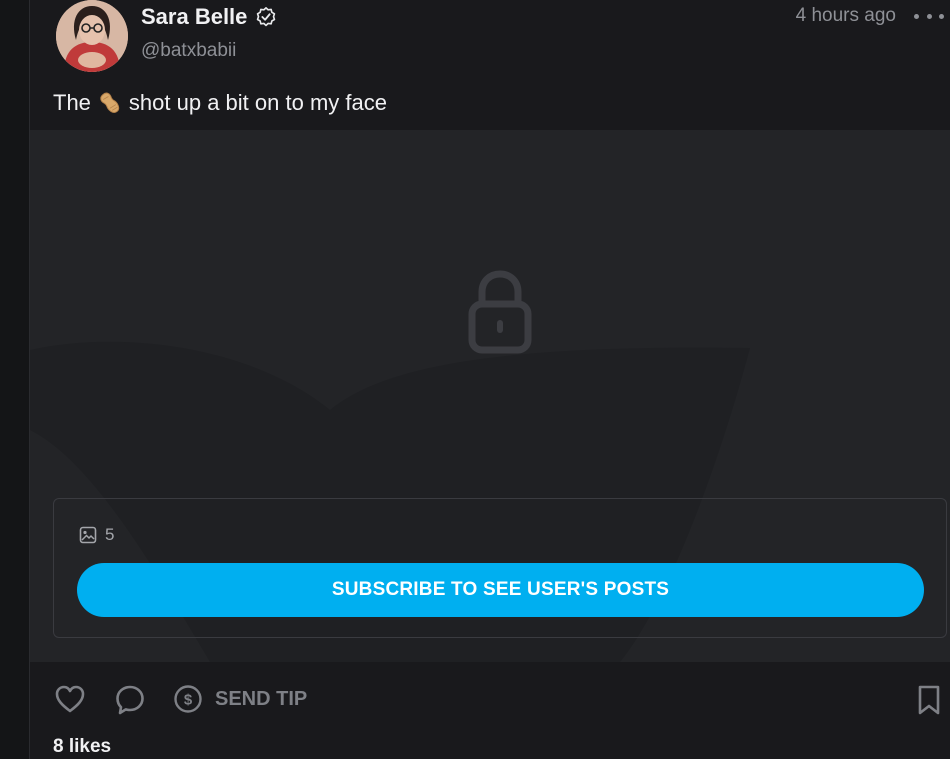 The height and width of the screenshot is (759, 950). I want to click on image-icon, so click(88, 535).